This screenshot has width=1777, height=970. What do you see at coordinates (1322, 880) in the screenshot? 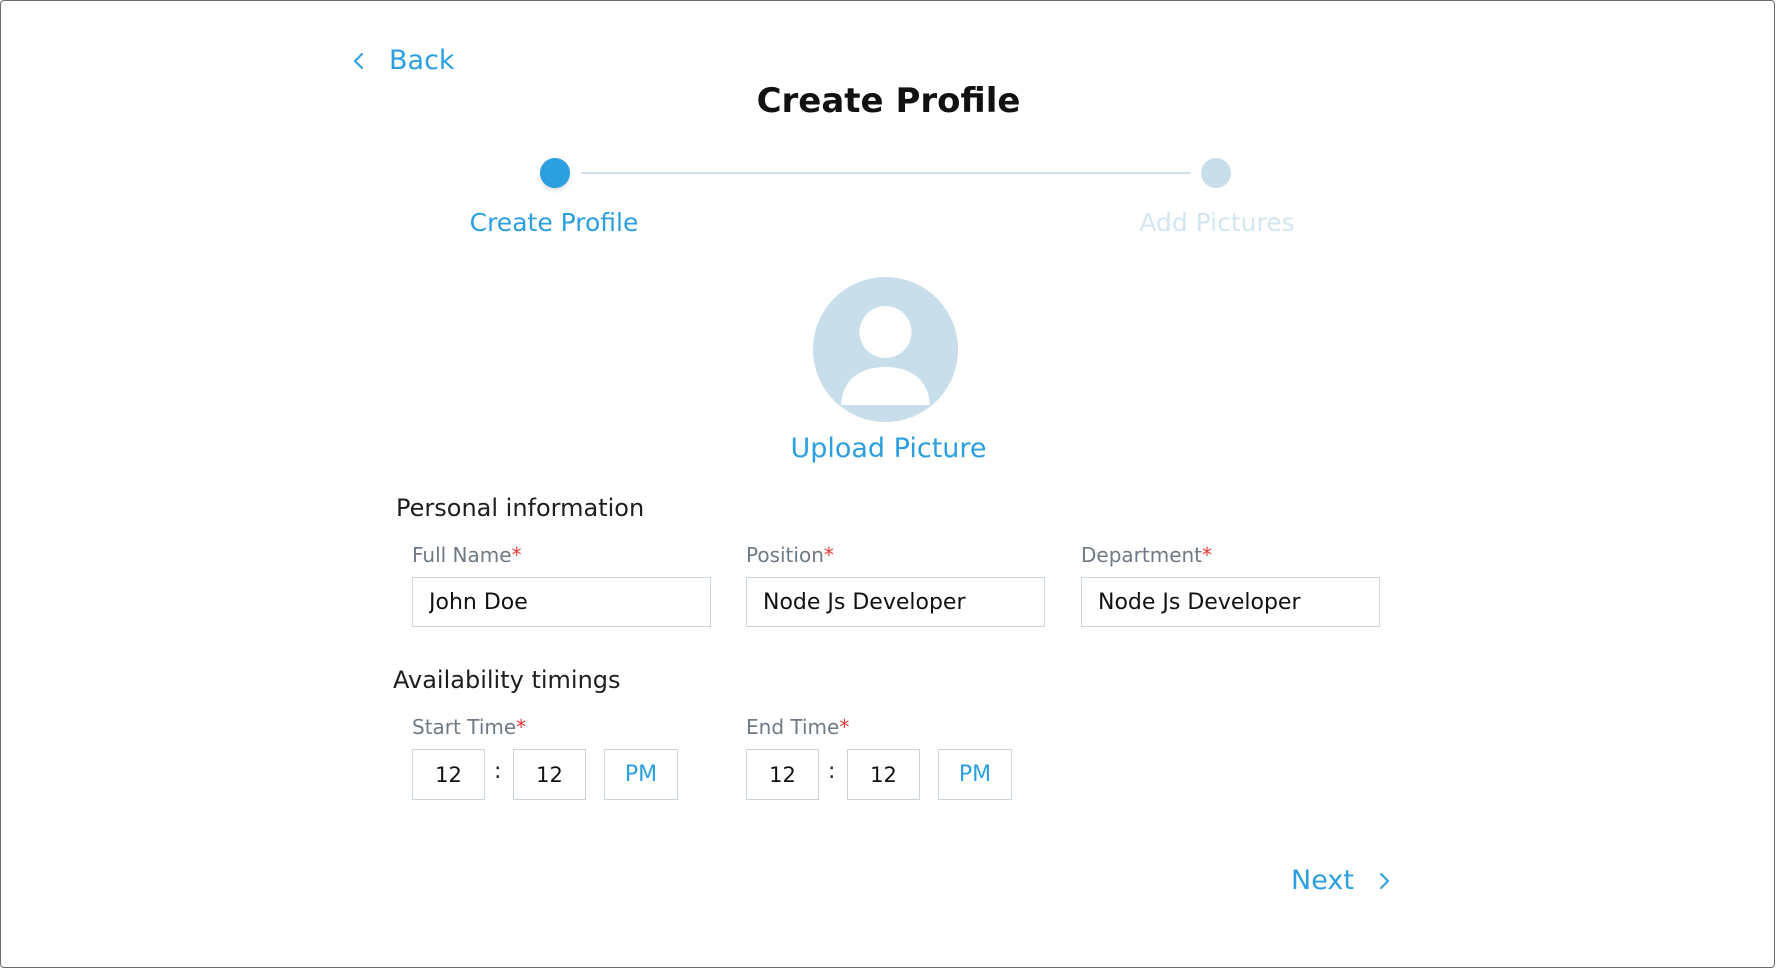
I see `next-label: Next` at bounding box center [1322, 880].